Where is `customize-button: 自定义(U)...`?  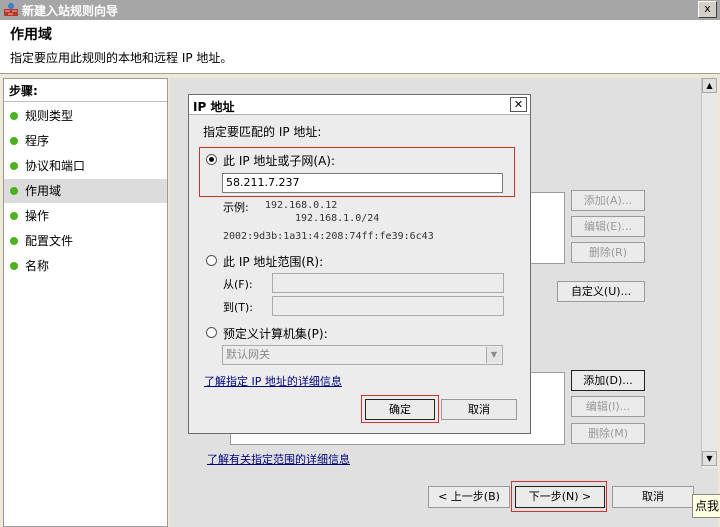
customize-button: 自定义(U)... is located at coordinates (601, 291).